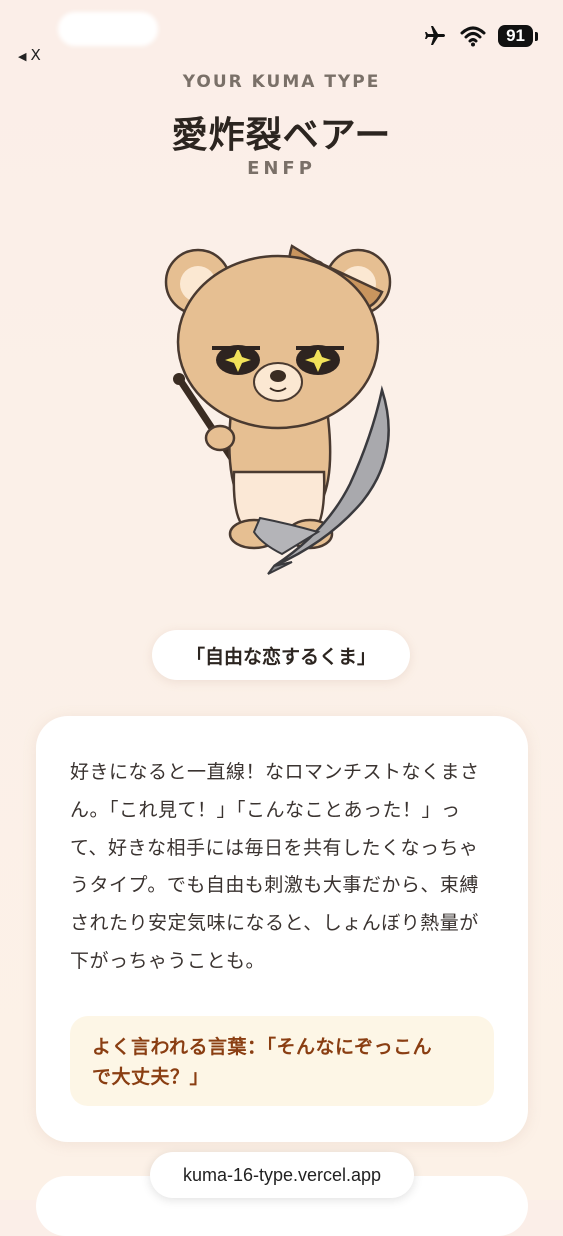 Image resolution: width=563 pixels, height=1236 pixels. What do you see at coordinates (265, 809) in the screenshot?
I see `description-line: ん。「これ見て！」「こんなことあった！」っ` at bounding box center [265, 809].